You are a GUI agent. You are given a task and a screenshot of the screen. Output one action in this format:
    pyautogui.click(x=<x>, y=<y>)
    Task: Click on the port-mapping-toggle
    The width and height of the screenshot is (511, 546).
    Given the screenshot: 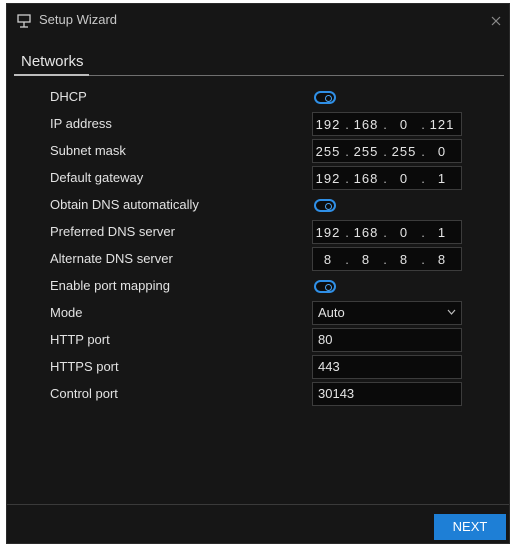 What is the action you would take?
    pyautogui.click(x=325, y=286)
    